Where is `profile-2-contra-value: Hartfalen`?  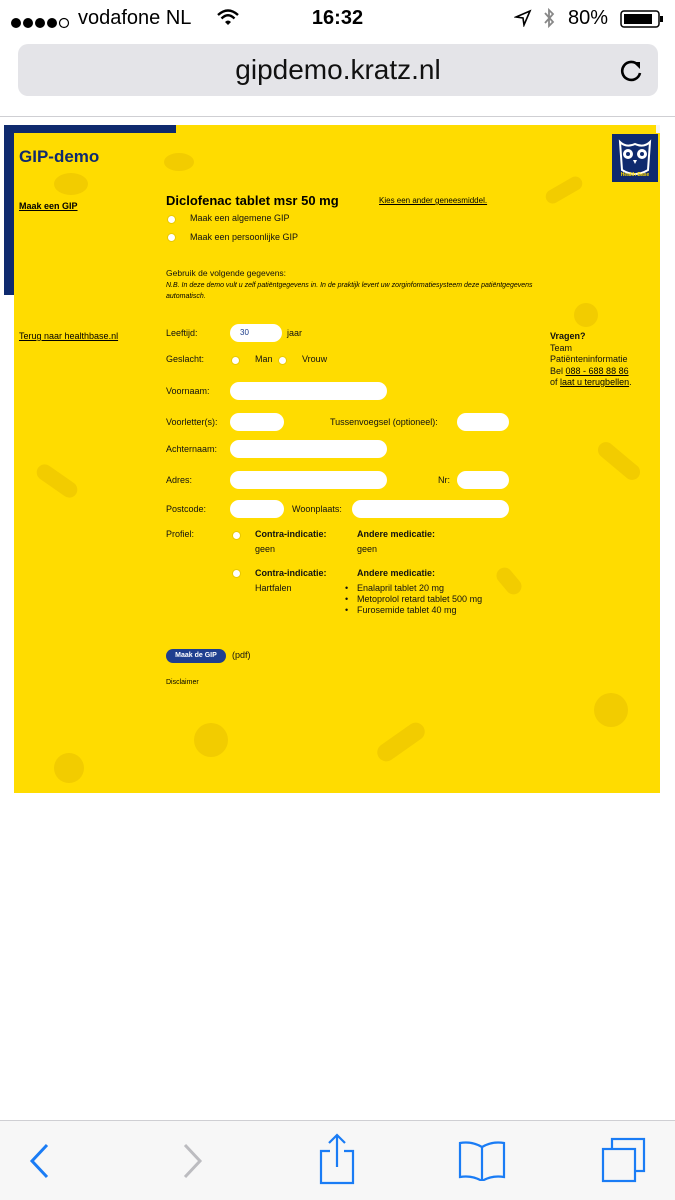 profile-2-contra-value: Hartfalen is located at coordinates (273, 588).